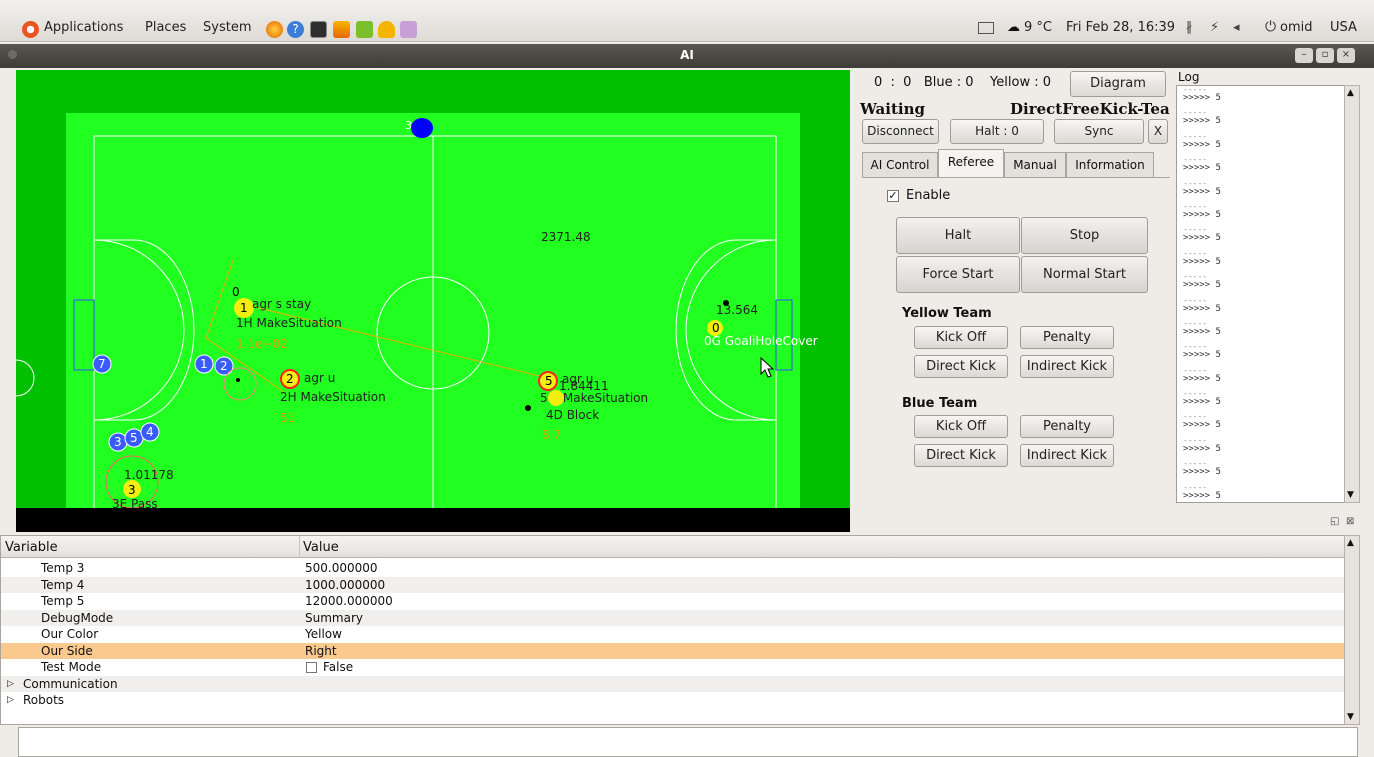  Describe the element at coordinates (1084, 235) in the screenshot. I see `stop-button: Stop` at that location.